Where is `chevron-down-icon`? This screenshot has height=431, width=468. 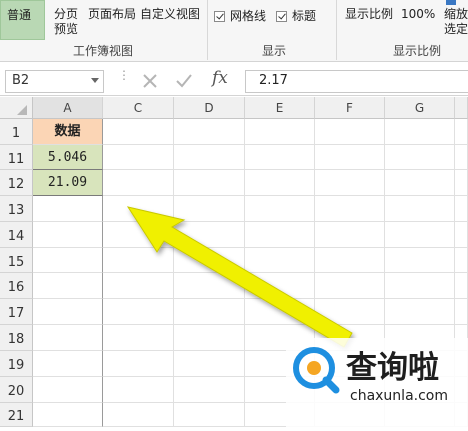 chevron-down-icon is located at coordinates (95, 80).